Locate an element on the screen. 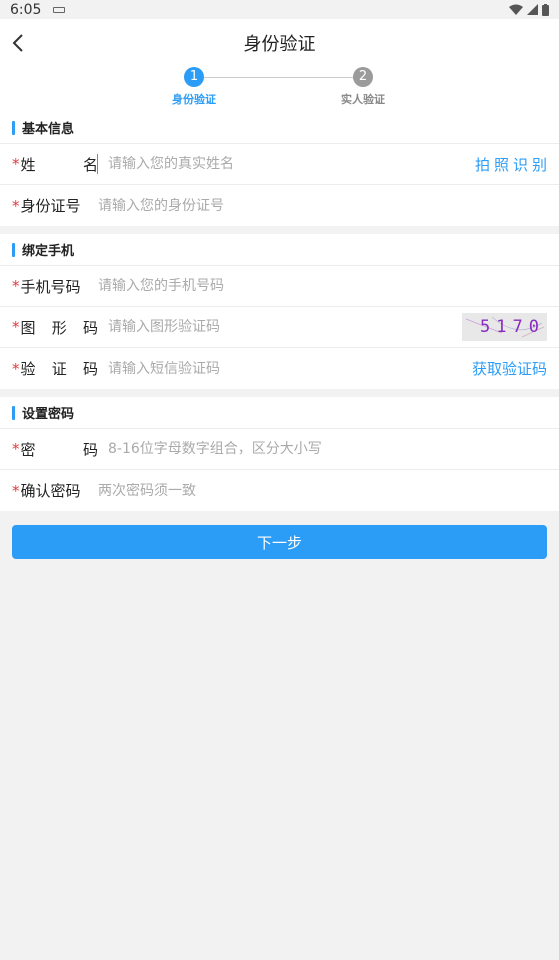  password-input is located at coordinates (327, 449).